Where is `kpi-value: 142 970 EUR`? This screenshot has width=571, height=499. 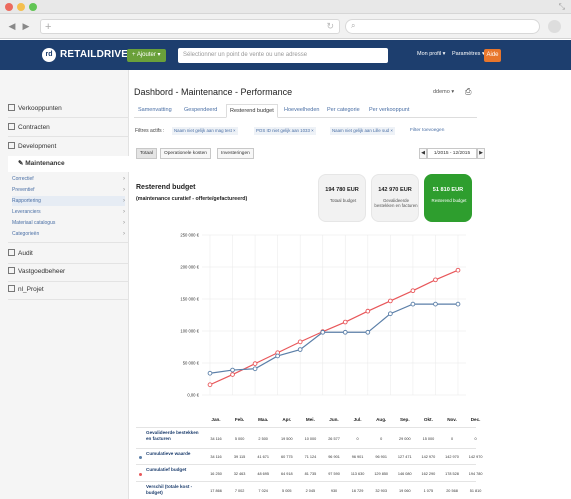
kpi-value: 142 970 EUR is located at coordinates (395, 190).